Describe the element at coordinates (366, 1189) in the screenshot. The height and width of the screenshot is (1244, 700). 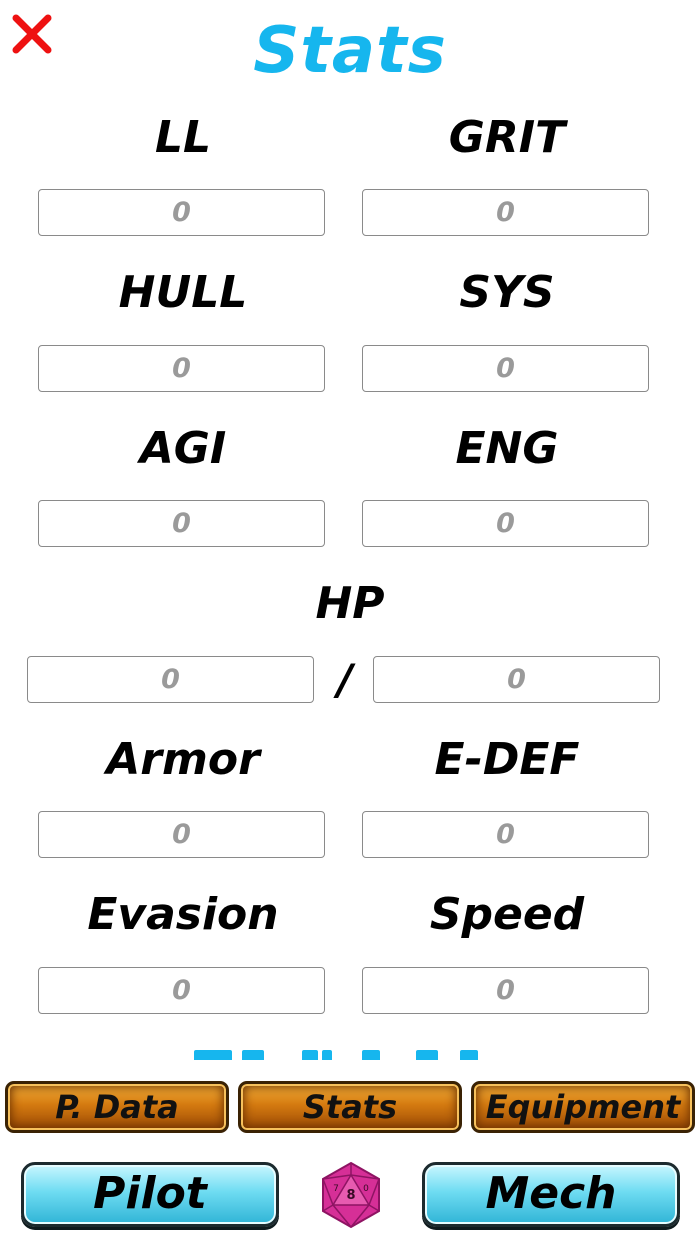
I see `dice-number-right: 0` at that location.